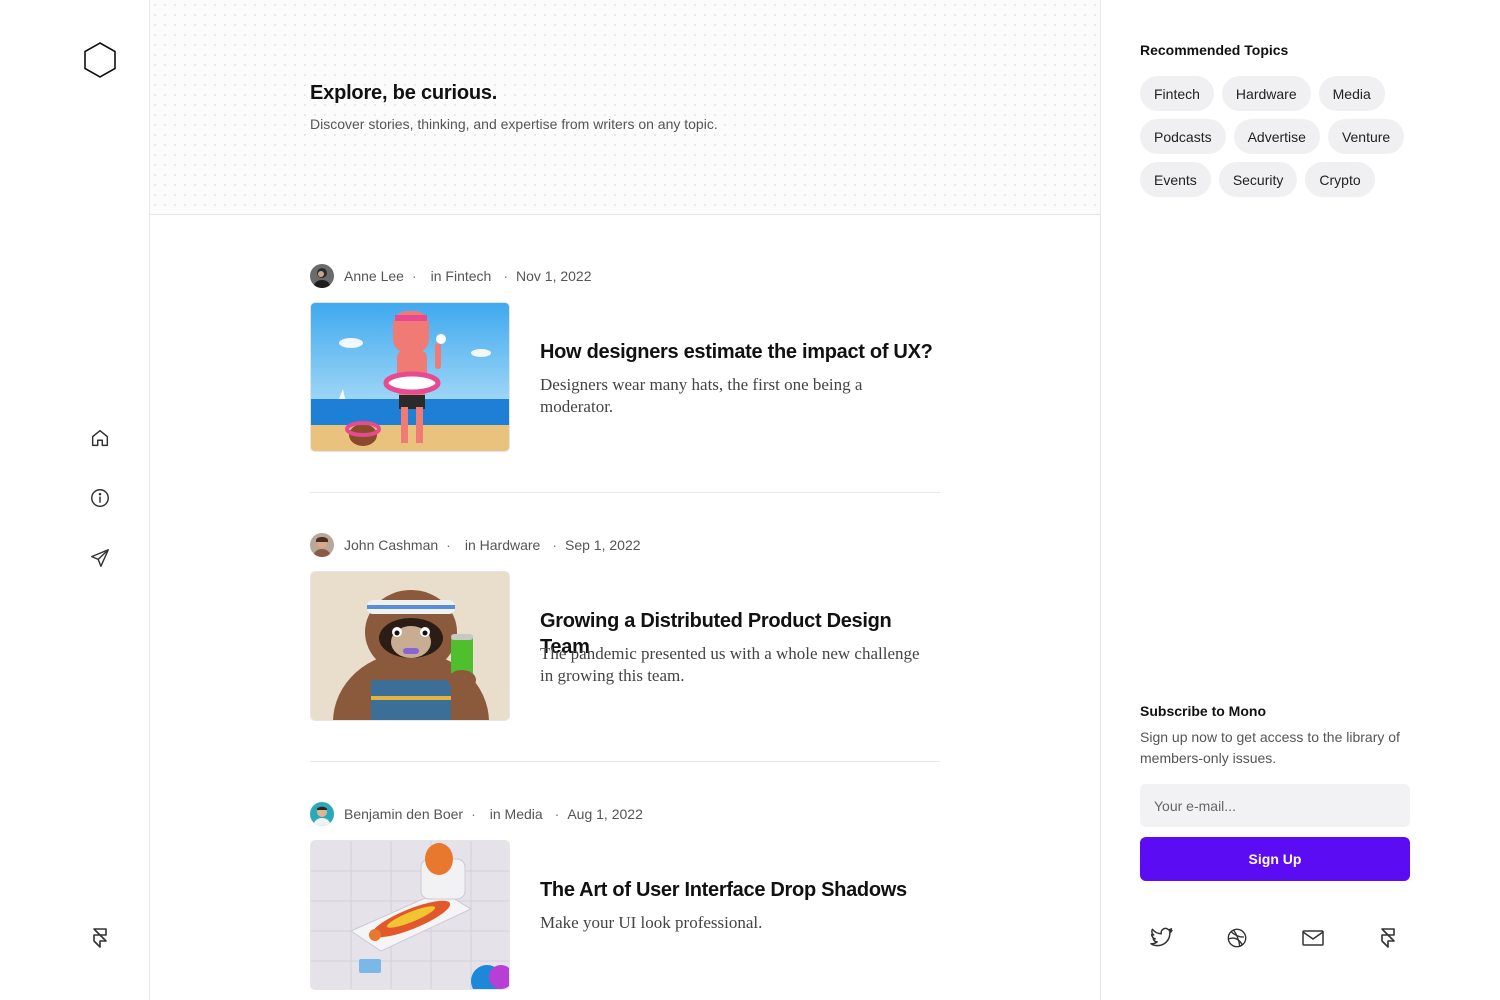  What do you see at coordinates (1175, 179) in the screenshot?
I see `topic-chip: Events` at bounding box center [1175, 179].